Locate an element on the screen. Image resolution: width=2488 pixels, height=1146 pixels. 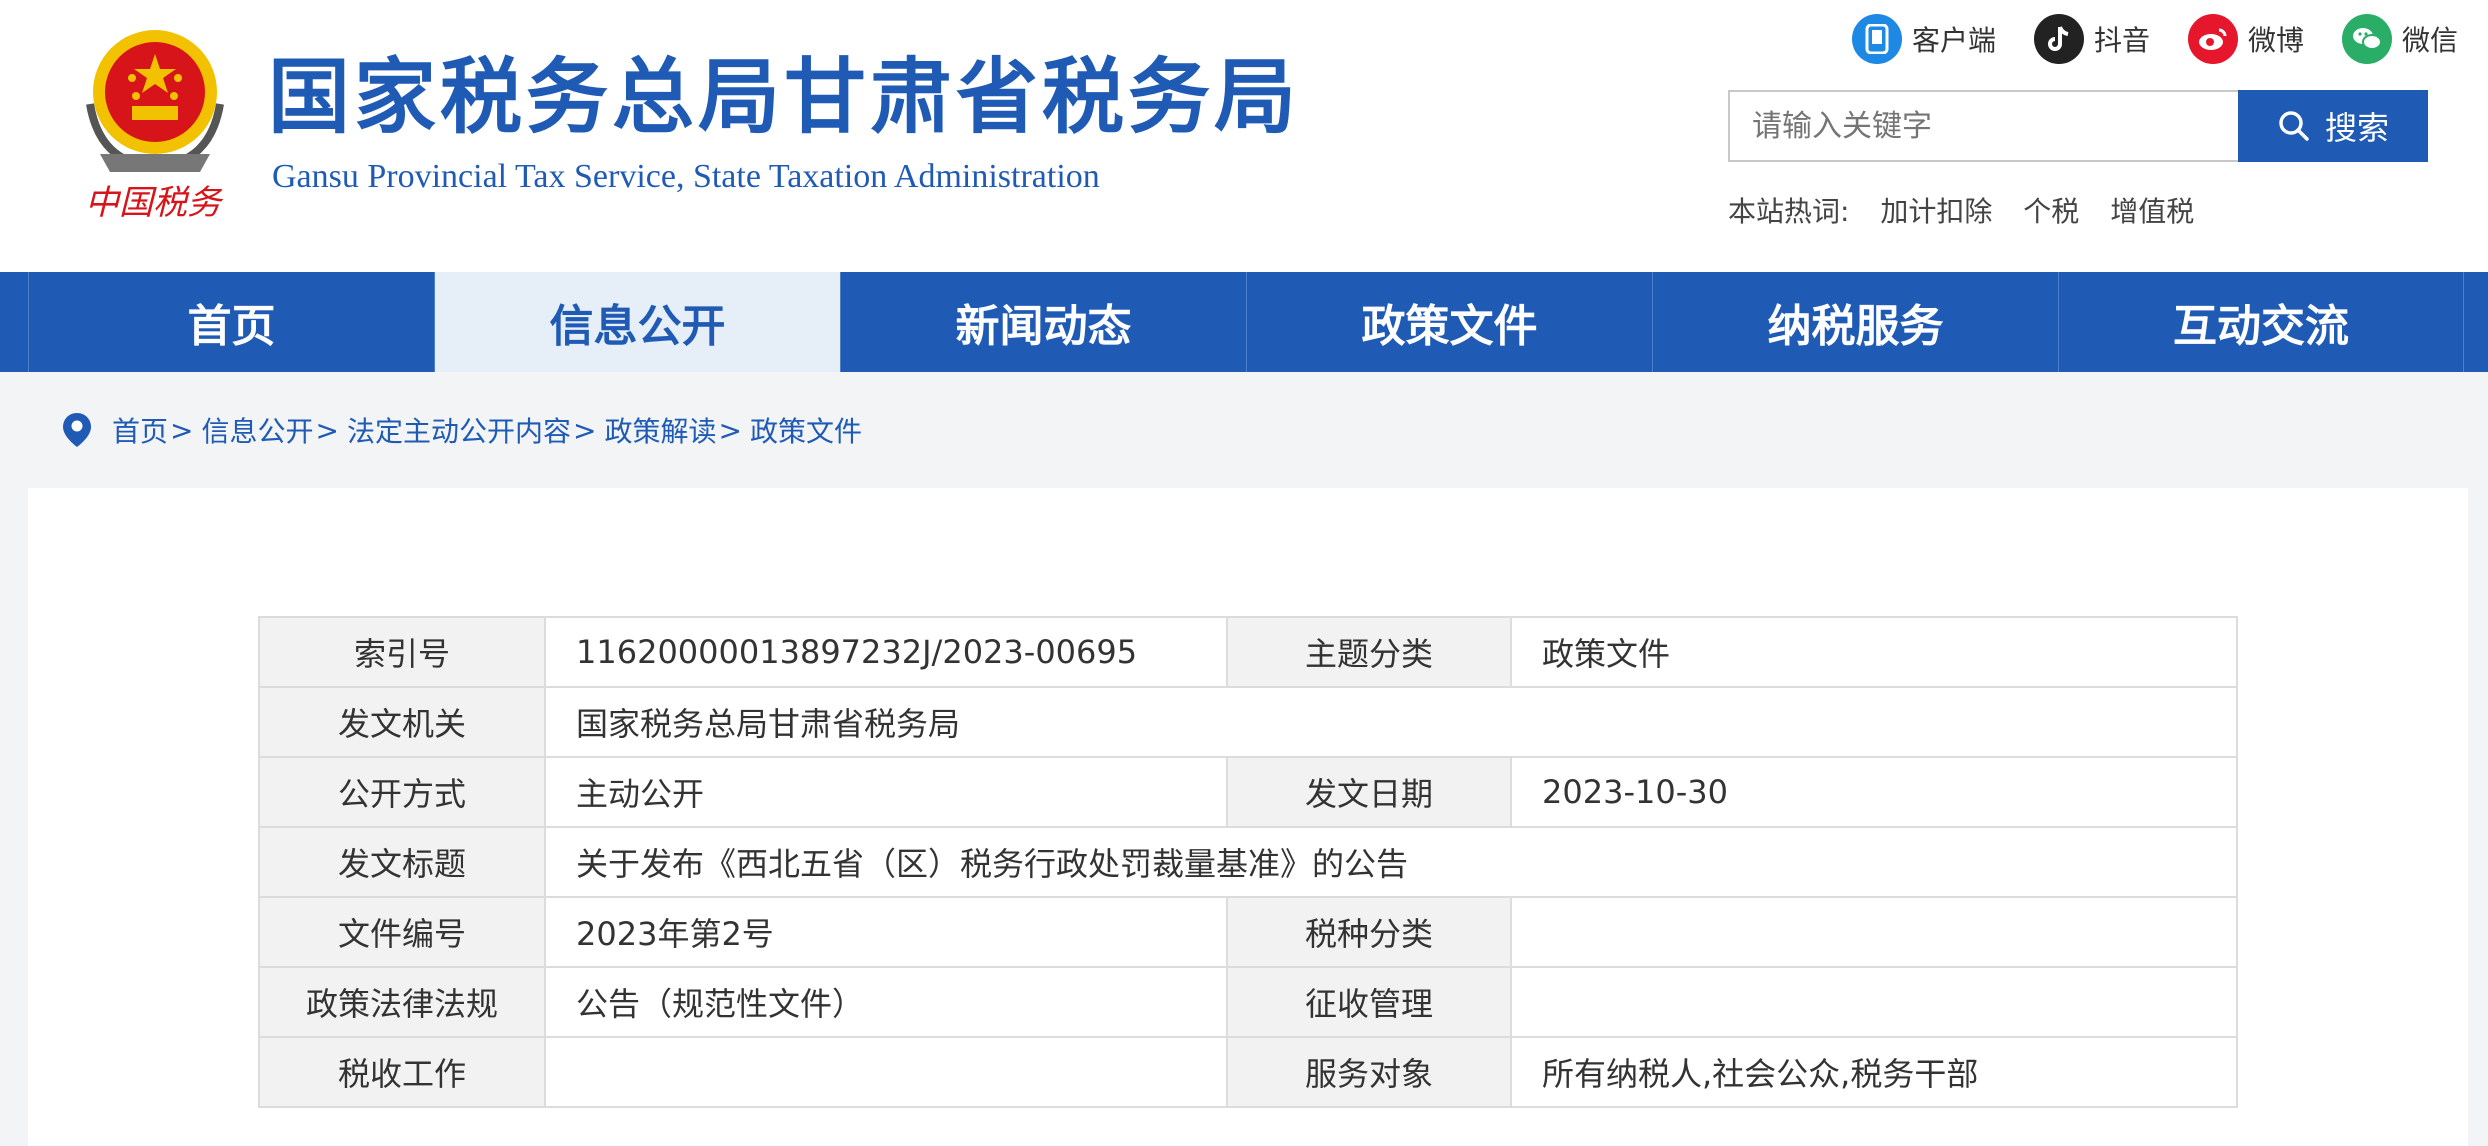
nav-item-interaction: 互动交流 is located at coordinates (2261, 322).